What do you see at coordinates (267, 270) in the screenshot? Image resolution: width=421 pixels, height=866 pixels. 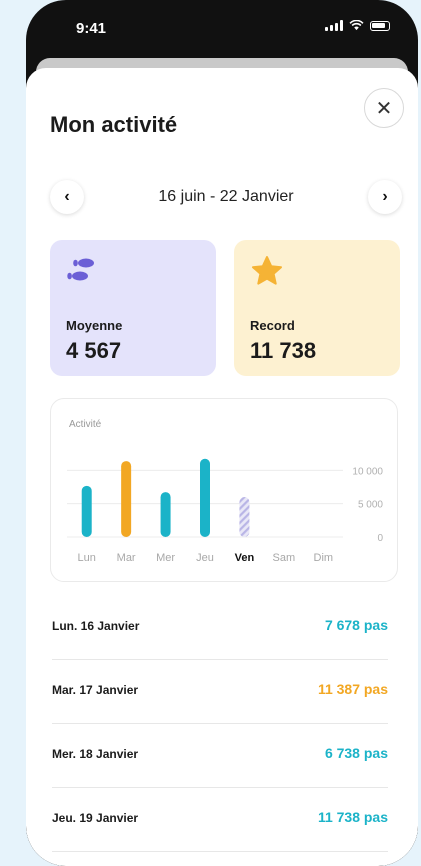 I see `star-icon` at bounding box center [267, 270].